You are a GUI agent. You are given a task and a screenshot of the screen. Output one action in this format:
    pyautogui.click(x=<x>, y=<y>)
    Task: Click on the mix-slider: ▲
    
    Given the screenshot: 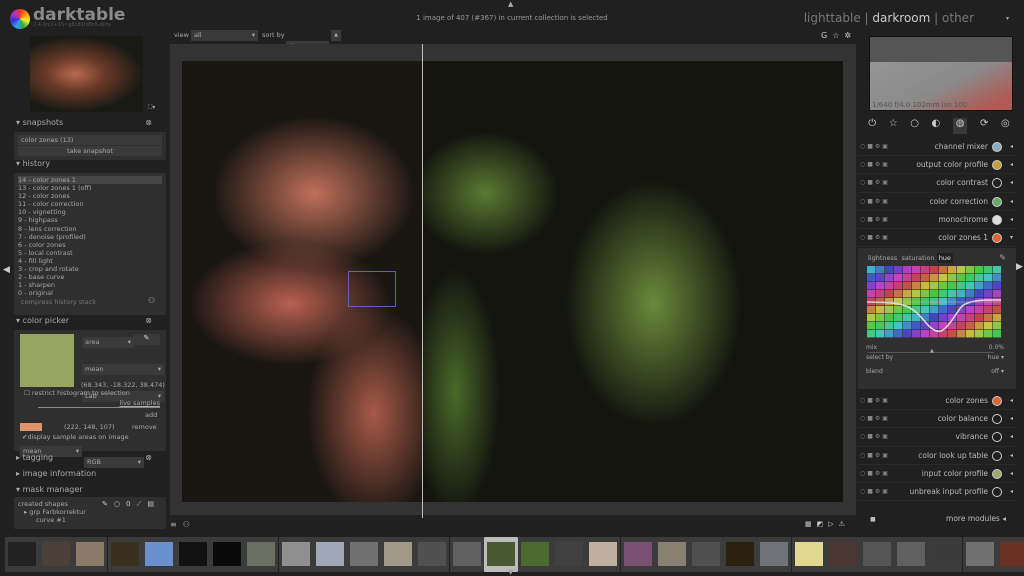 What is the action you would take?
    pyautogui.click(x=931, y=351)
    